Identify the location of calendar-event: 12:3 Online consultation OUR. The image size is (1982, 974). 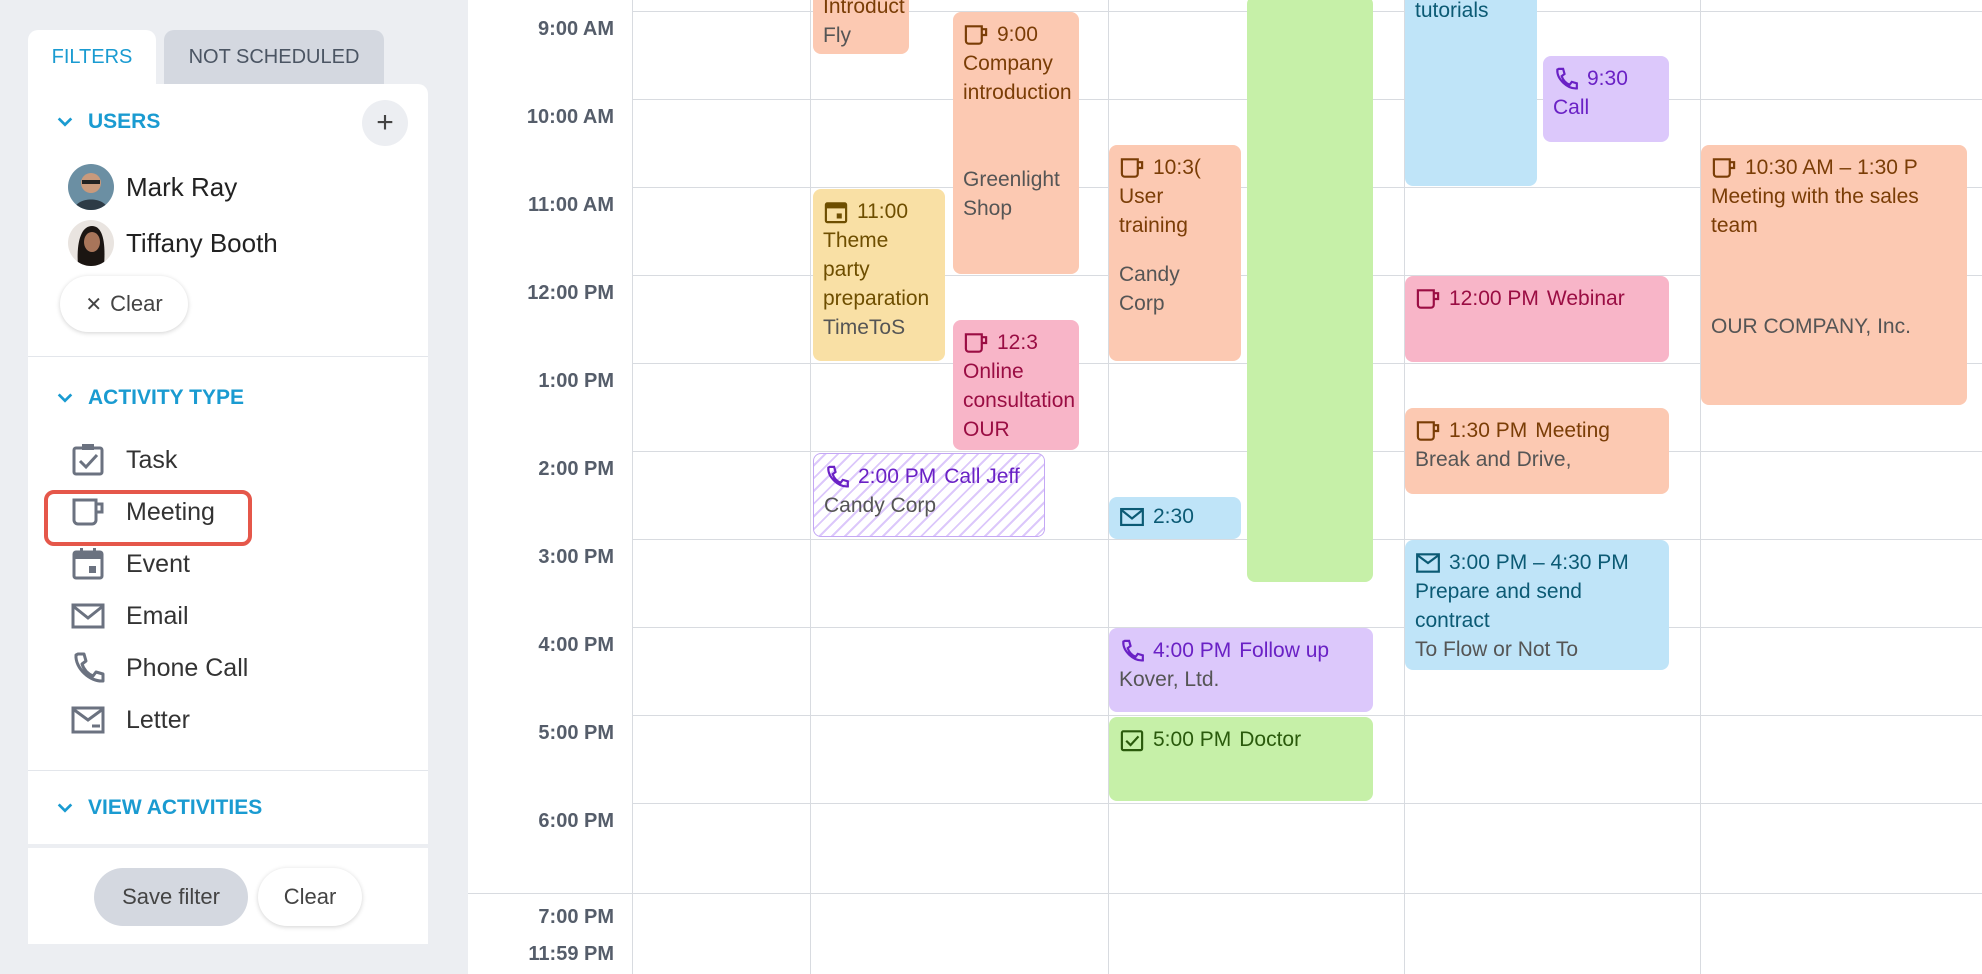
(1016, 385).